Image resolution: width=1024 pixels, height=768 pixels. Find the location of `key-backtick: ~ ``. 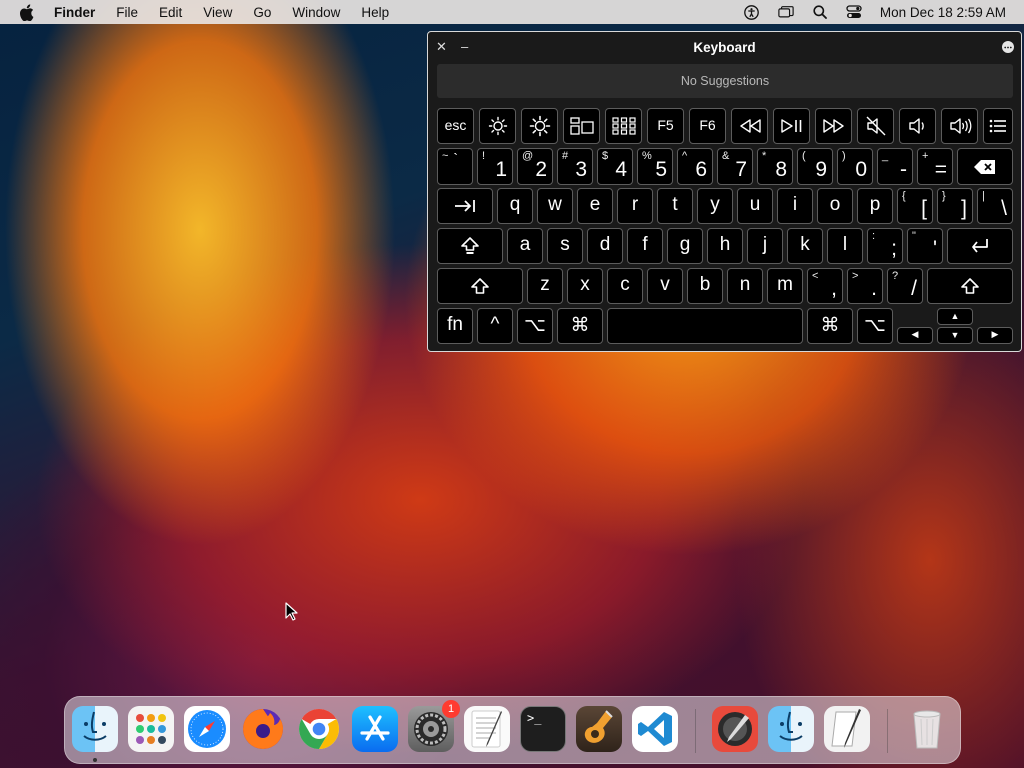

key-backtick: ~ ` is located at coordinates (455, 166).